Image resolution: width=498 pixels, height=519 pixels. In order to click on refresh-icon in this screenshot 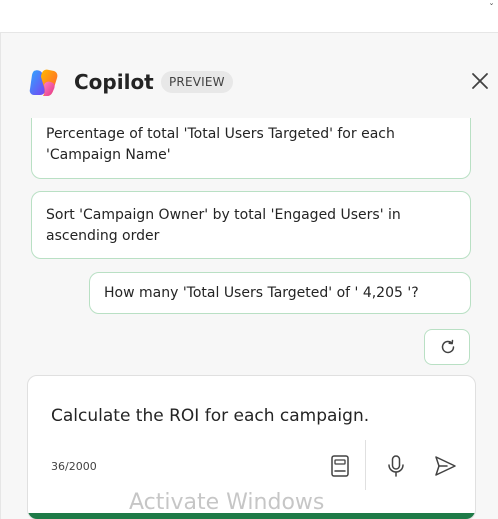, I will do `click(448, 346)`.